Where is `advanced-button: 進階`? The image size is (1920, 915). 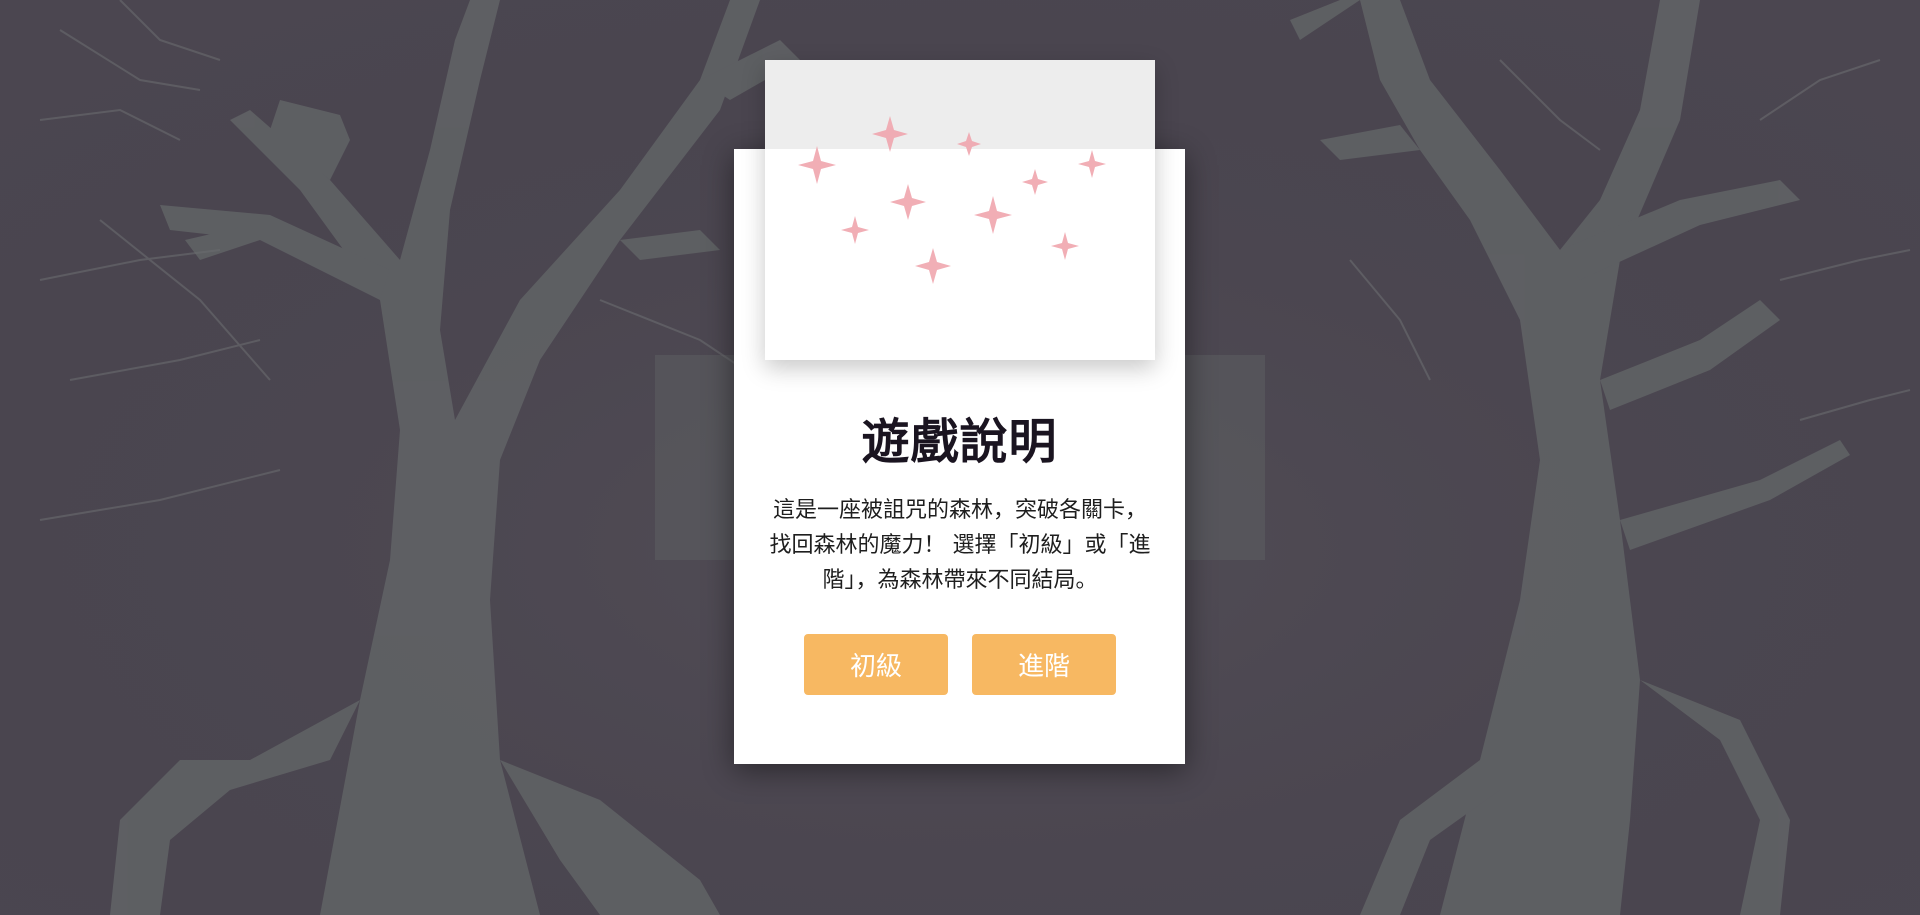
advanced-button: 進階 is located at coordinates (1044, 664).